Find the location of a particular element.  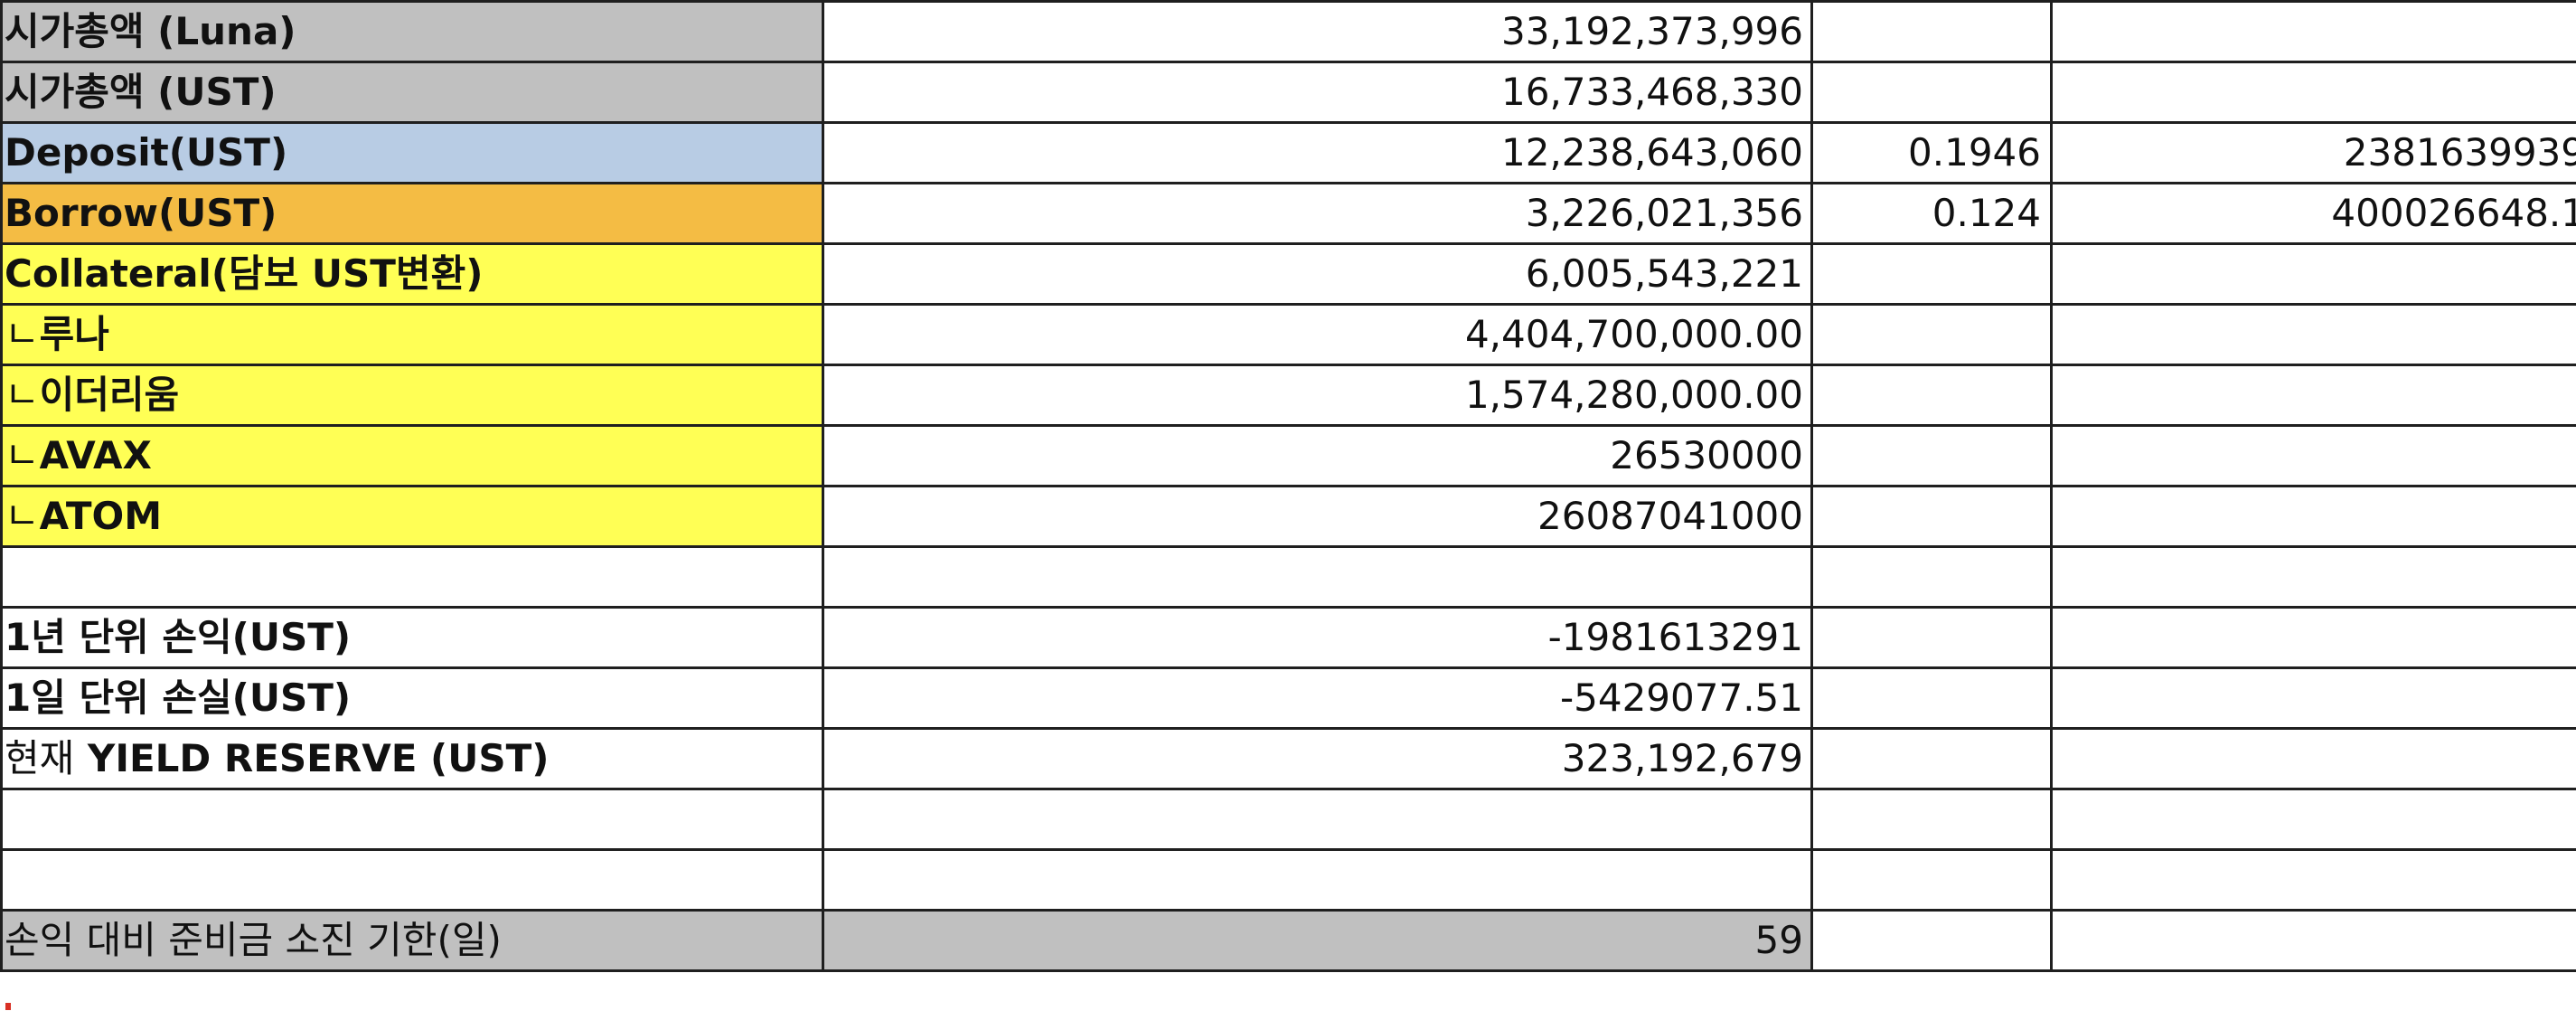

cell-label: 시가총액 (Luna) is located at coordinates (412, 31).